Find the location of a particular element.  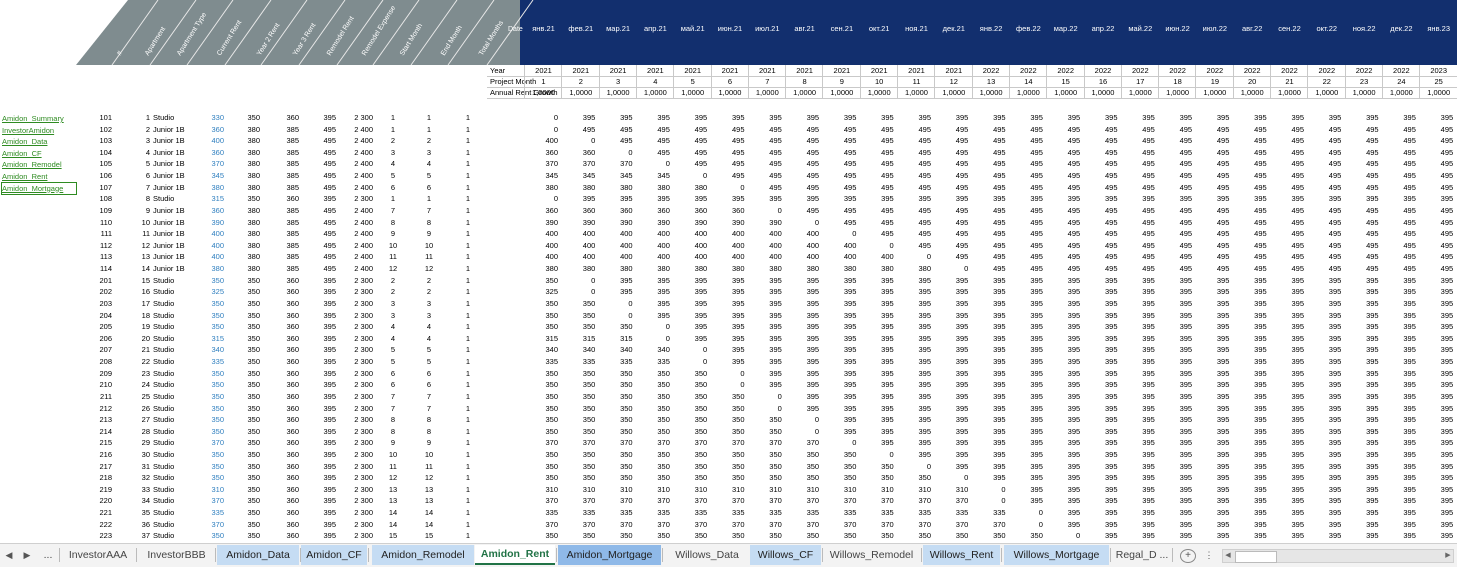

cell-month-rent: 310 is located at coordinates (804, 490).